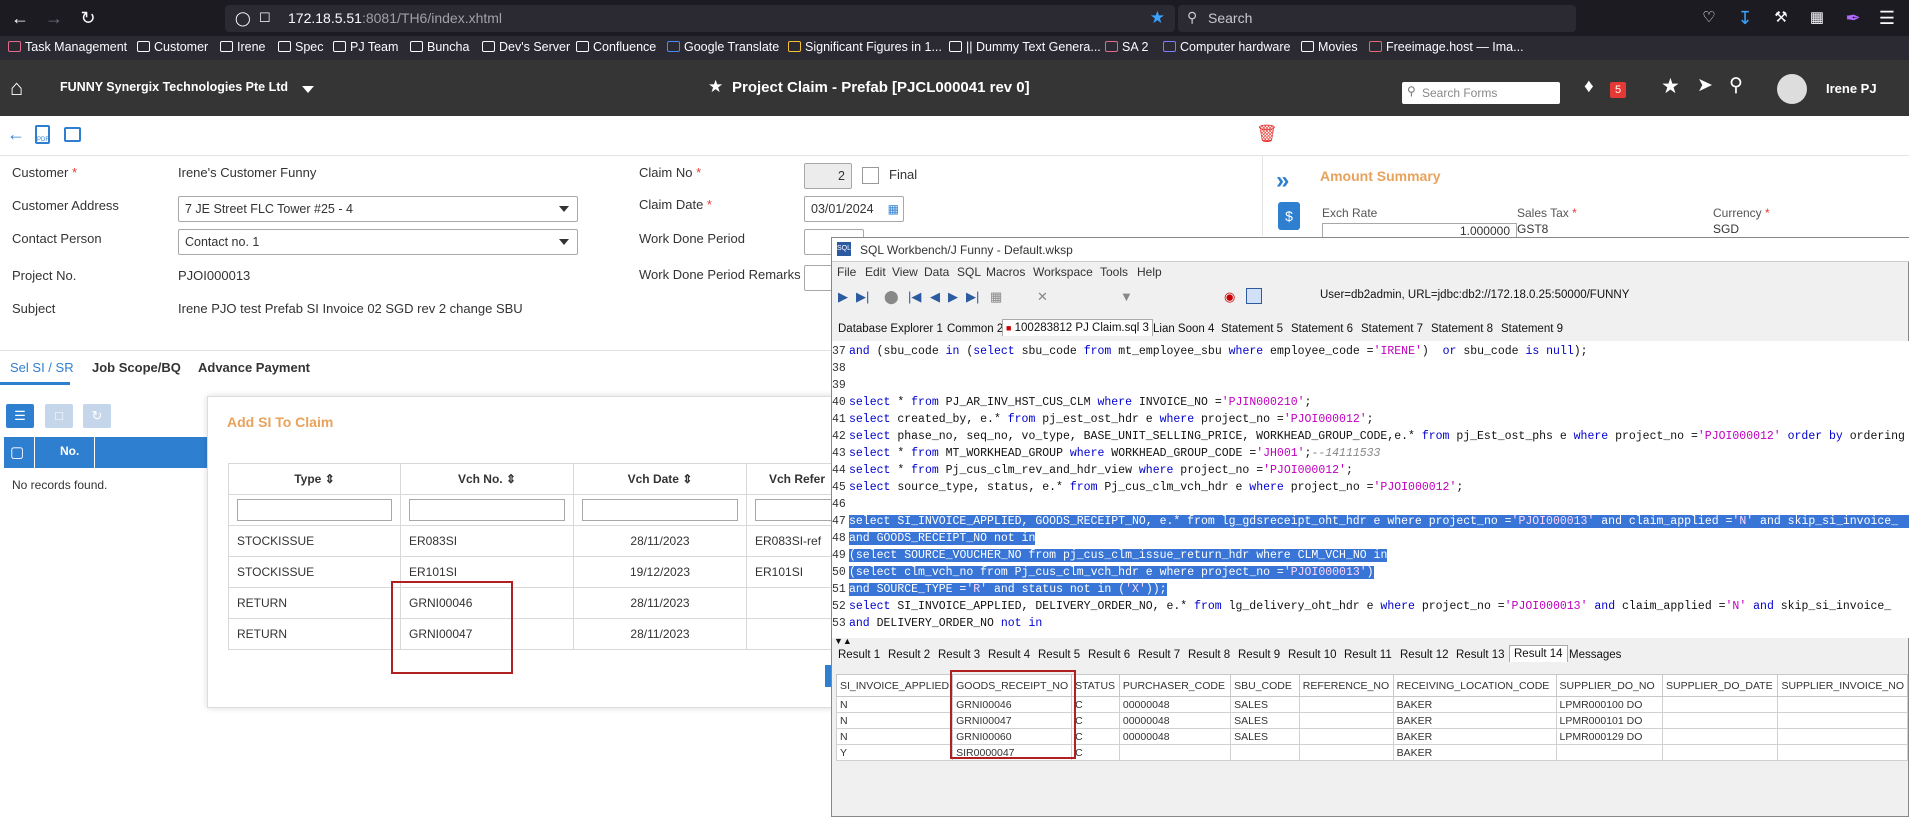 The height and width of the screenshot is (817, 1909). I want to click on execute-icon: ▶, so click(843, 297).